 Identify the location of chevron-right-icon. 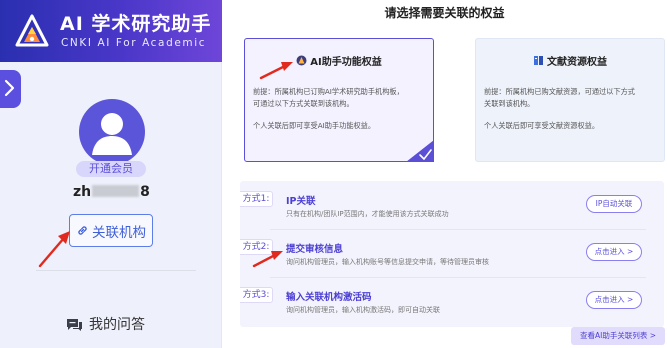
(9, 88).